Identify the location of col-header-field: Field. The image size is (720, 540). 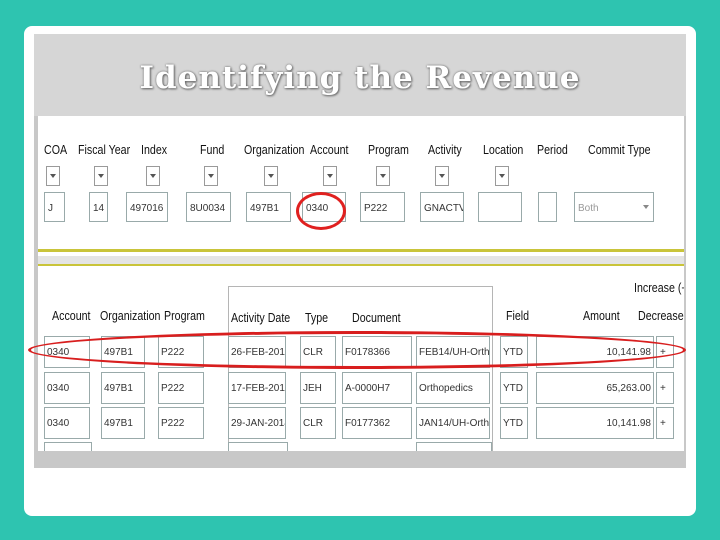
(518, 315).